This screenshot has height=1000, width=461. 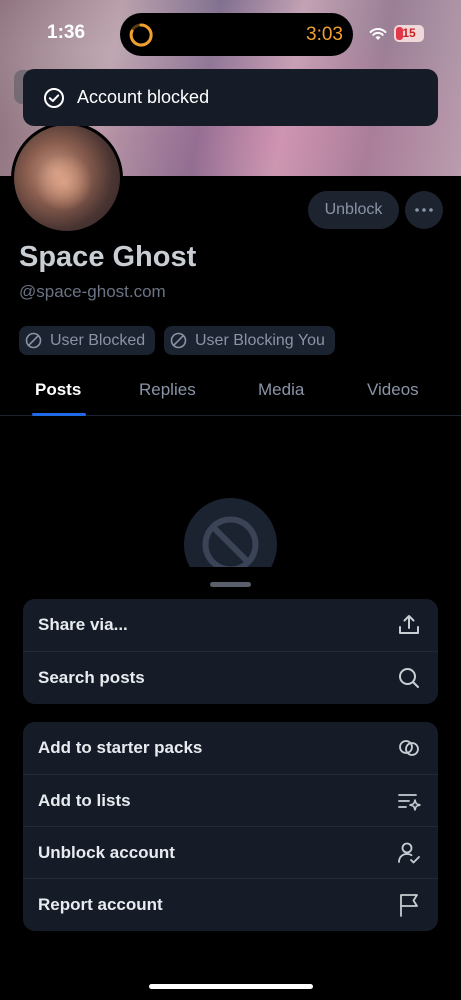 I want to click on menu-item-label: Add to starter packs, so click(x=120, y=747).